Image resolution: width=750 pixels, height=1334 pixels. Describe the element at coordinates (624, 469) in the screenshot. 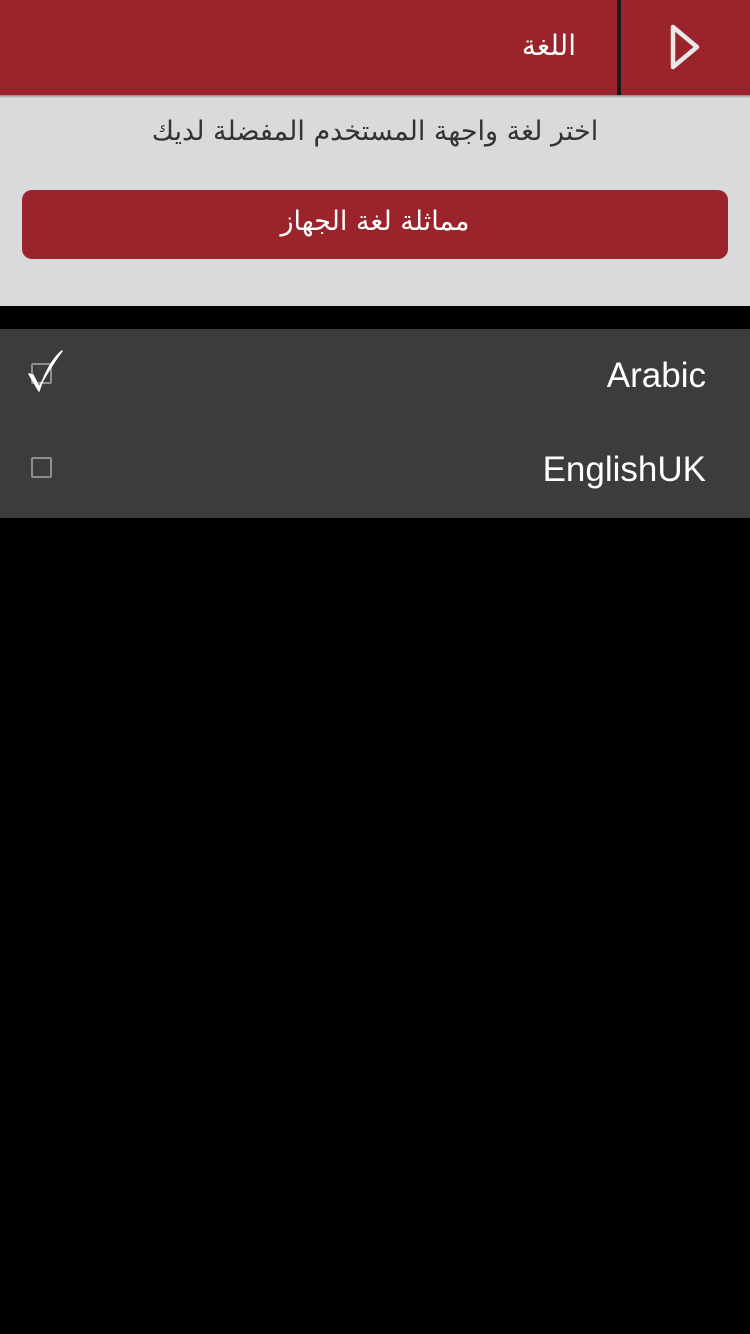

I see `language-label: EnglishUK` at that location.